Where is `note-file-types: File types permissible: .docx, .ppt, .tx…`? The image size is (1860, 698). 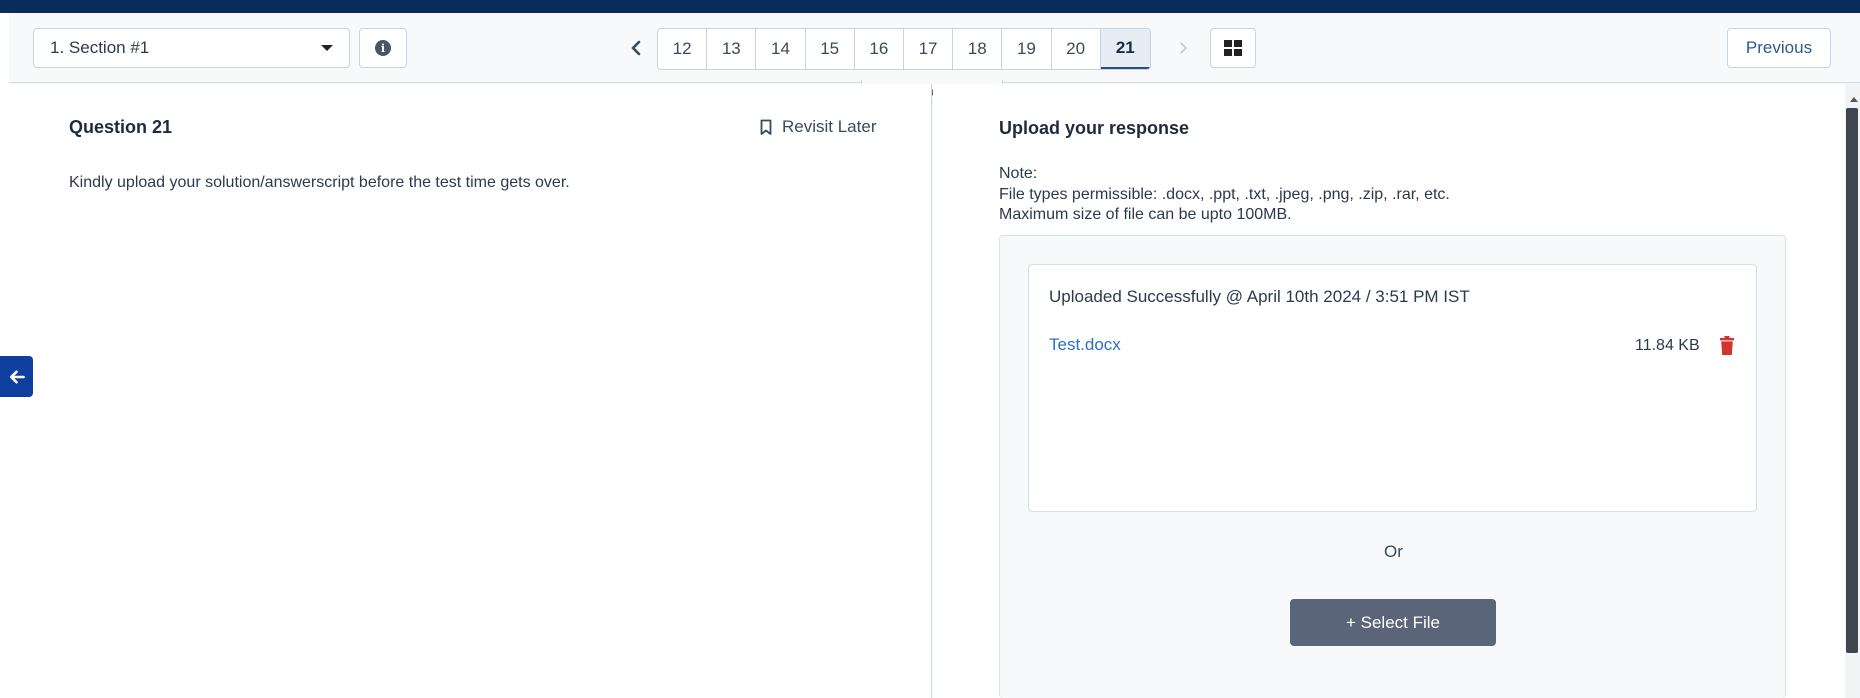
note-file-types: File types permissible: .docx, .ppt, .tx… is located at coordinates (1224, 194).